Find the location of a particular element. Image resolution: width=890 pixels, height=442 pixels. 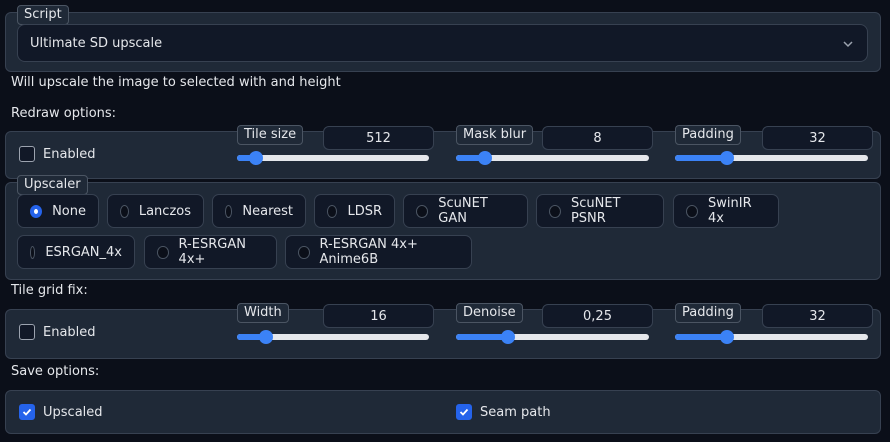

slider-track is located at coordinates (333, 158).